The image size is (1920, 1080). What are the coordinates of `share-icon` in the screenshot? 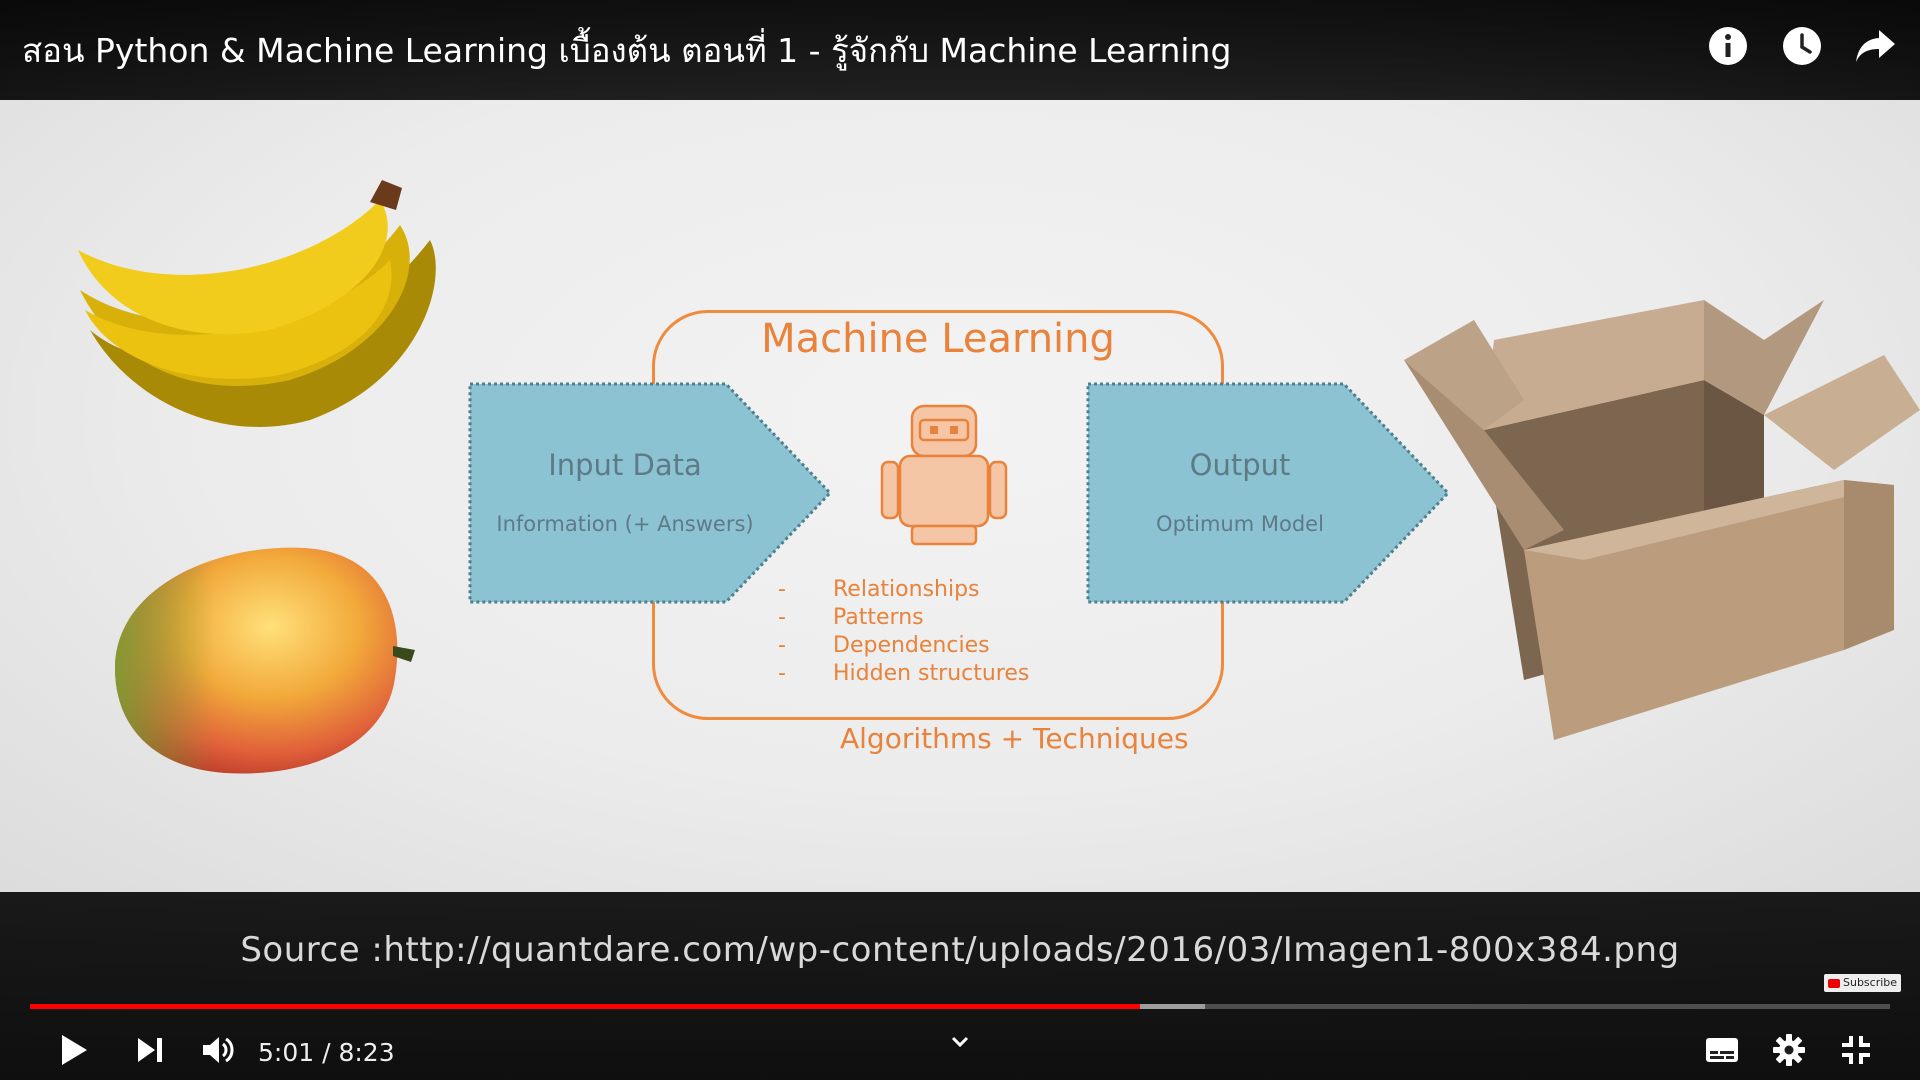 It's located at (1876, 46).